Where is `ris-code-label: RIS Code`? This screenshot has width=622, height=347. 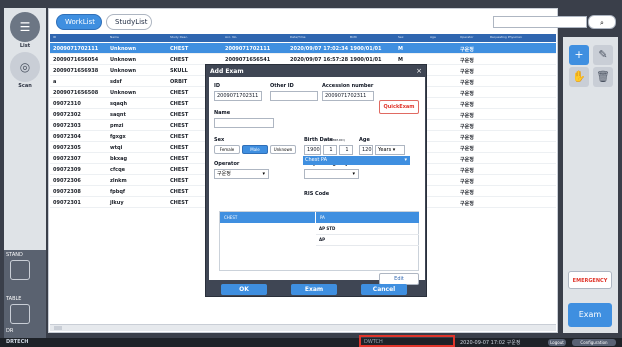
ris-code-label: RIS Code is located at coordinates (317, 194).